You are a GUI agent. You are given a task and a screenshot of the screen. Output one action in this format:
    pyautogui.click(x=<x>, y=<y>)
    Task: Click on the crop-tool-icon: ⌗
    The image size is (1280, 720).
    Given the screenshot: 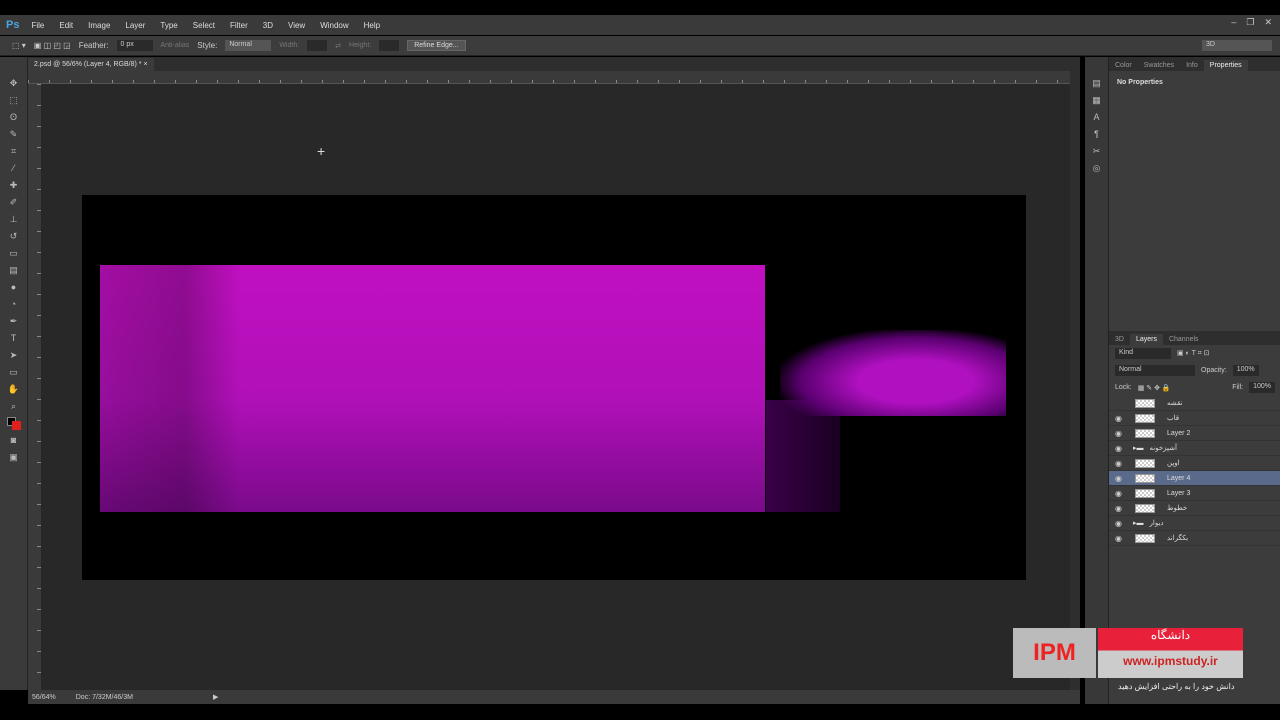 What is the action you would take?
    pyautogui.click(x=14, y=151)
    